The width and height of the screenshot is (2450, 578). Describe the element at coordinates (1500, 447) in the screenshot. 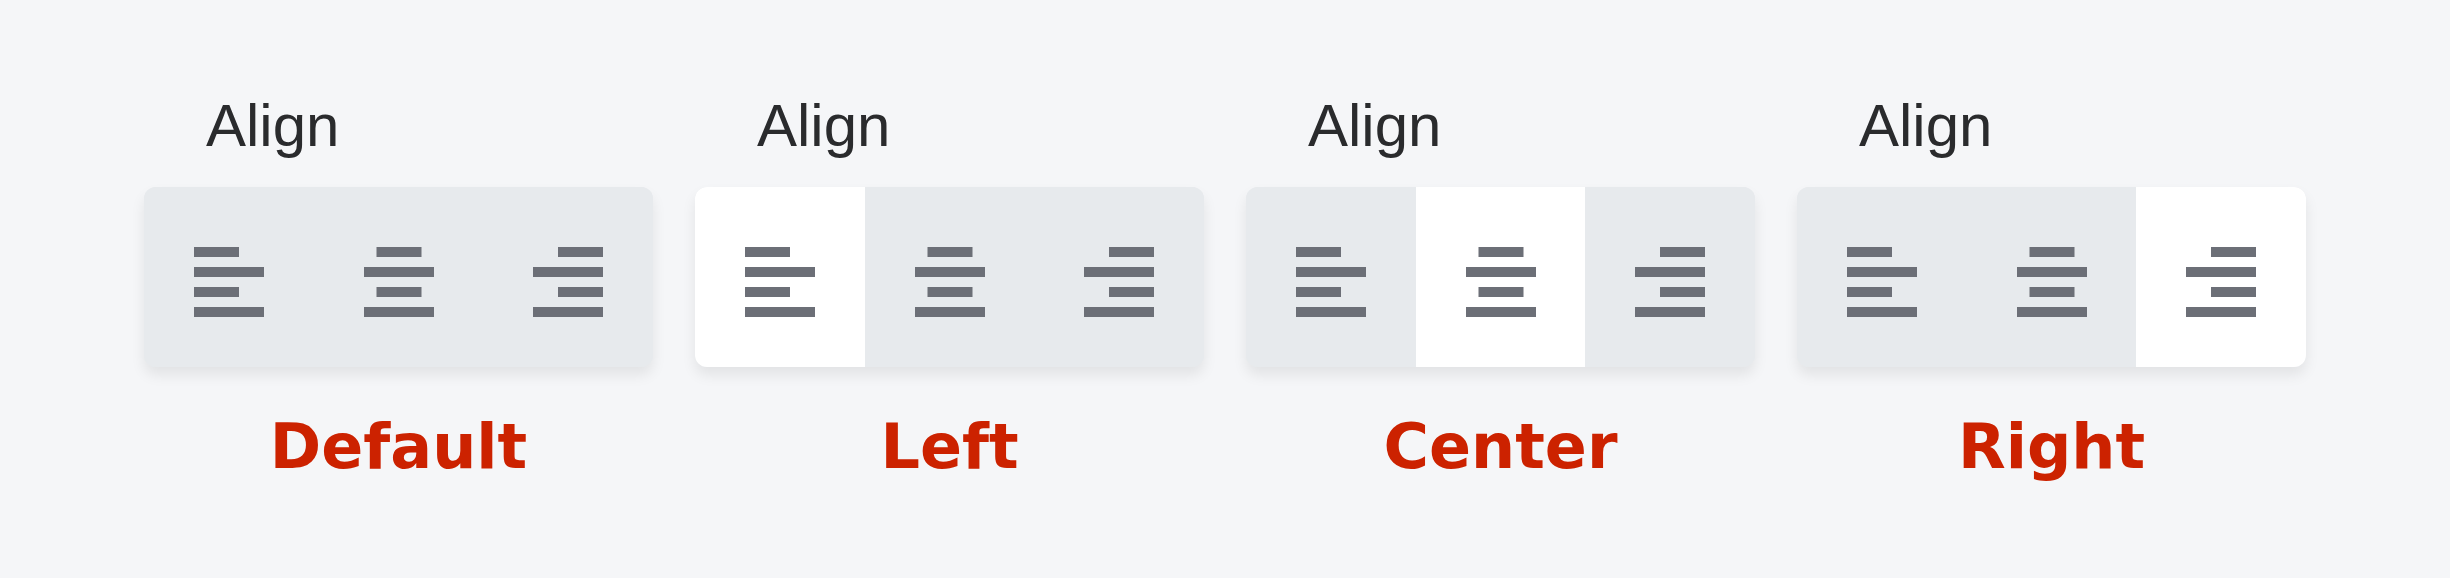

I see `state-caption: Center` at that location.